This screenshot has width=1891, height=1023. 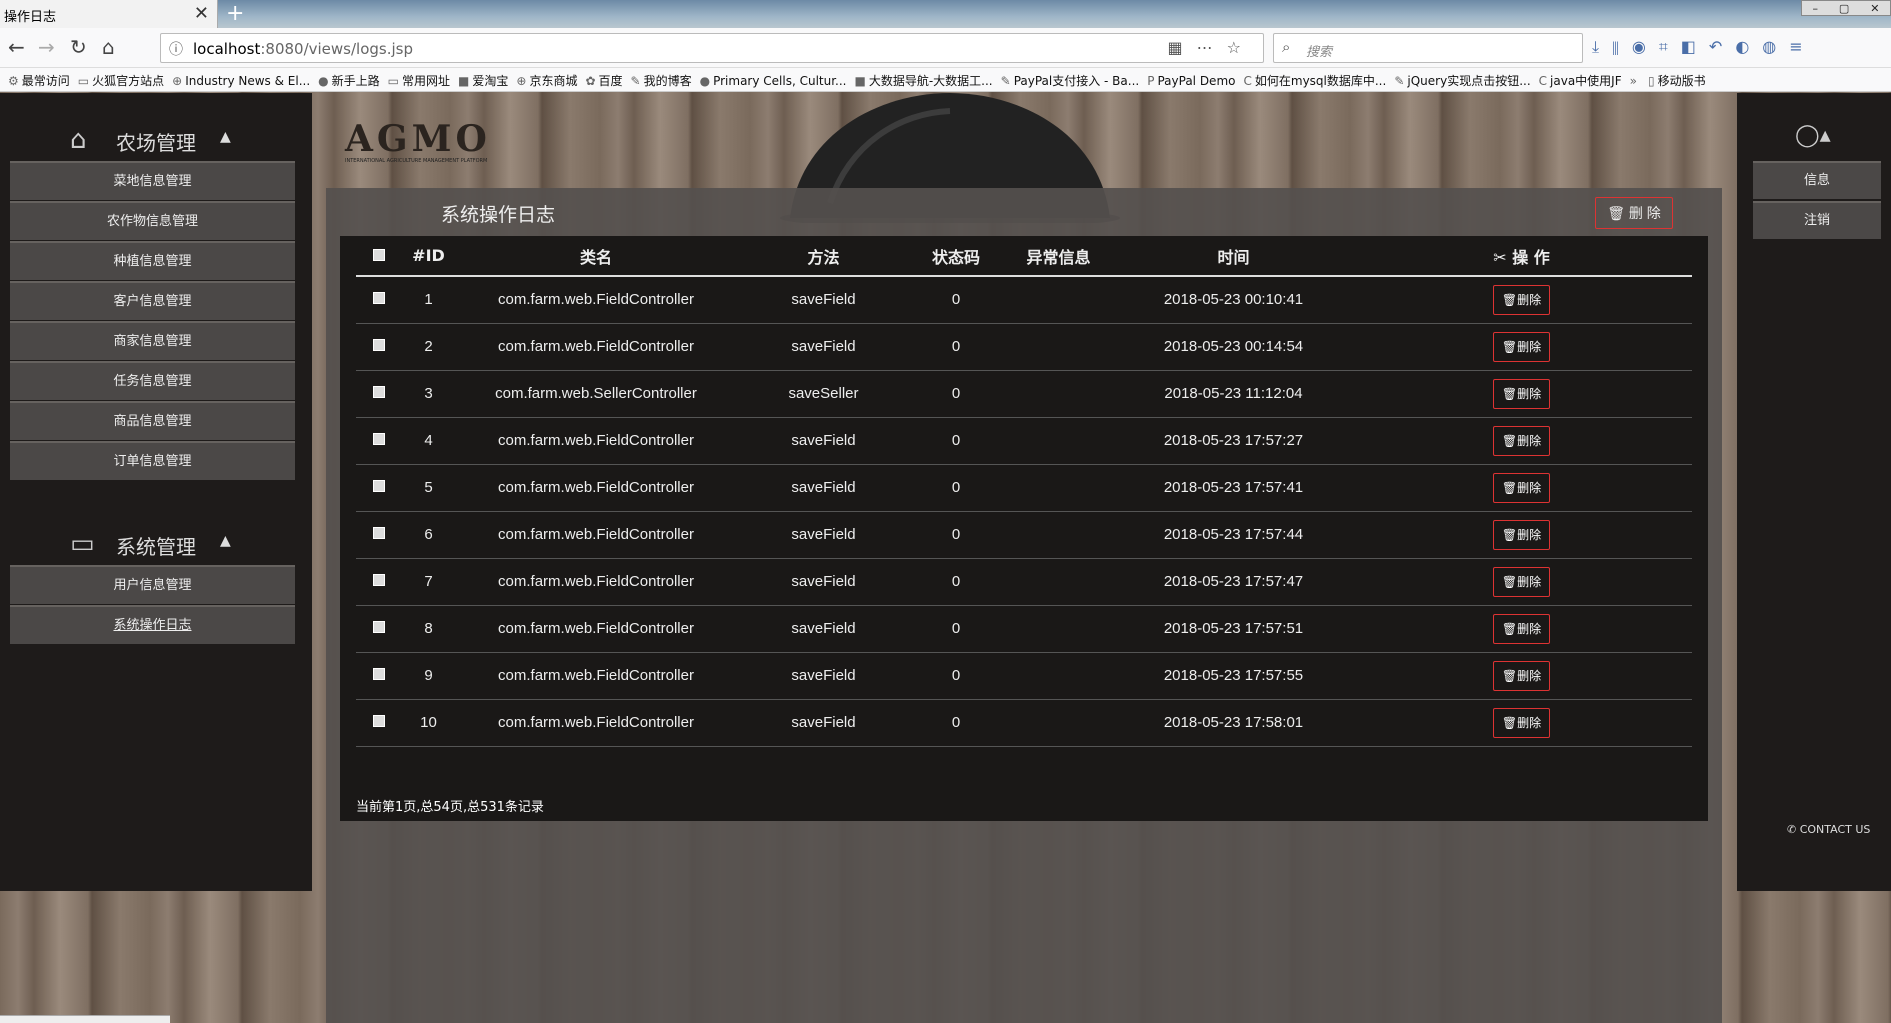 What do you see at coordinates (1813, 135) in the screenshot?
I see `user-menu-icon: ◯▴` at bounding box center [1813, 135].